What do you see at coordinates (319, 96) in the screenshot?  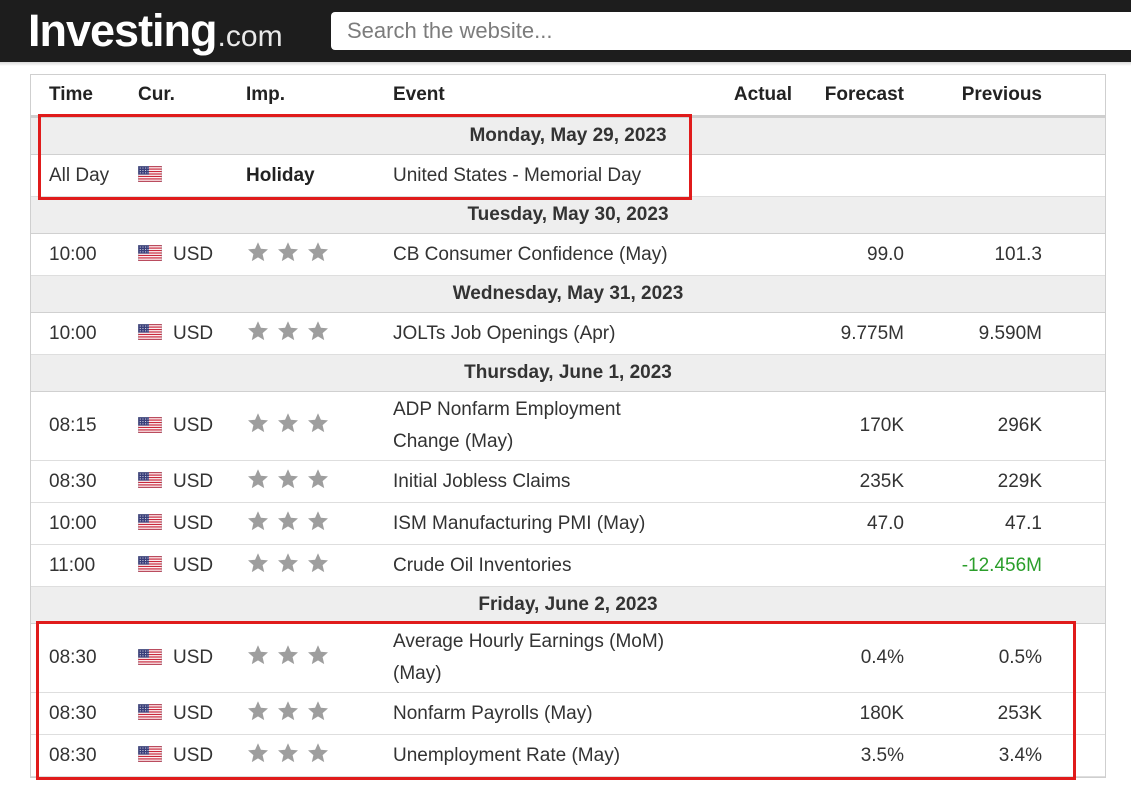 I see `col-header-importance: Imp.` at bounding box center [319, 96].